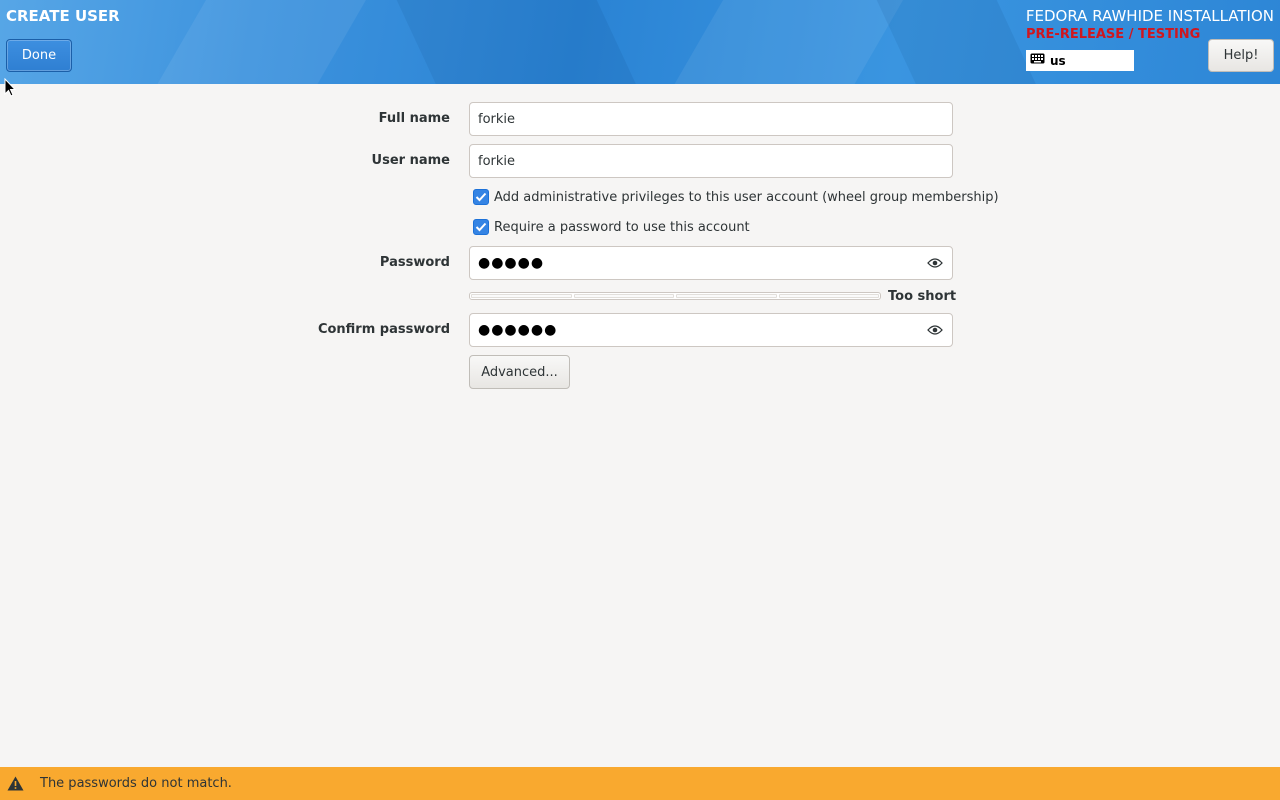  Describe the element at coordinates (1058, 60) in the screenshot. I see `keyboard-layout-label: us` at that location.